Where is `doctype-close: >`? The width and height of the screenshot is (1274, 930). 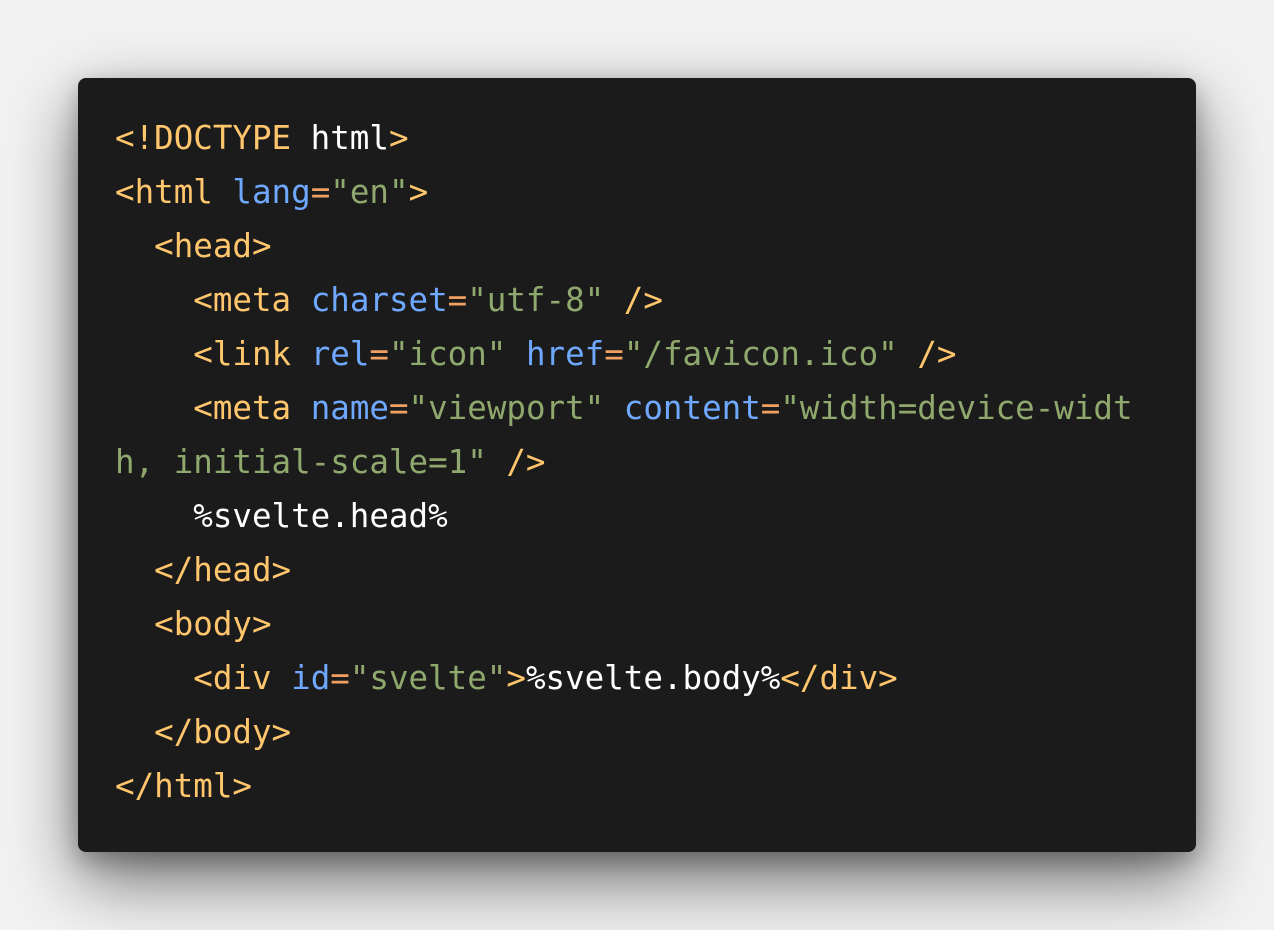
doctype-close: > is located at coordinates (398, 138).